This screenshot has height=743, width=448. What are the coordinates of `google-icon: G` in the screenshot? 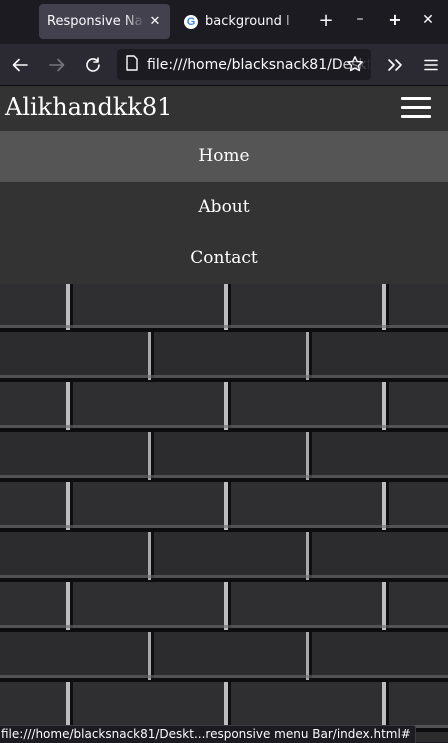 It's located at (191, 21).